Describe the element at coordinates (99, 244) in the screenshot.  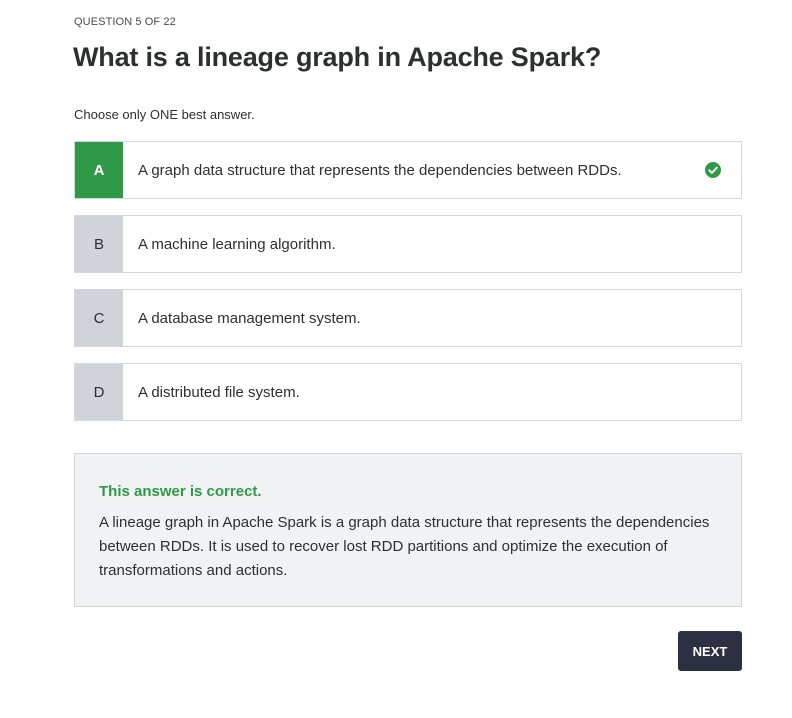
I see `option-letter: B` at that location.